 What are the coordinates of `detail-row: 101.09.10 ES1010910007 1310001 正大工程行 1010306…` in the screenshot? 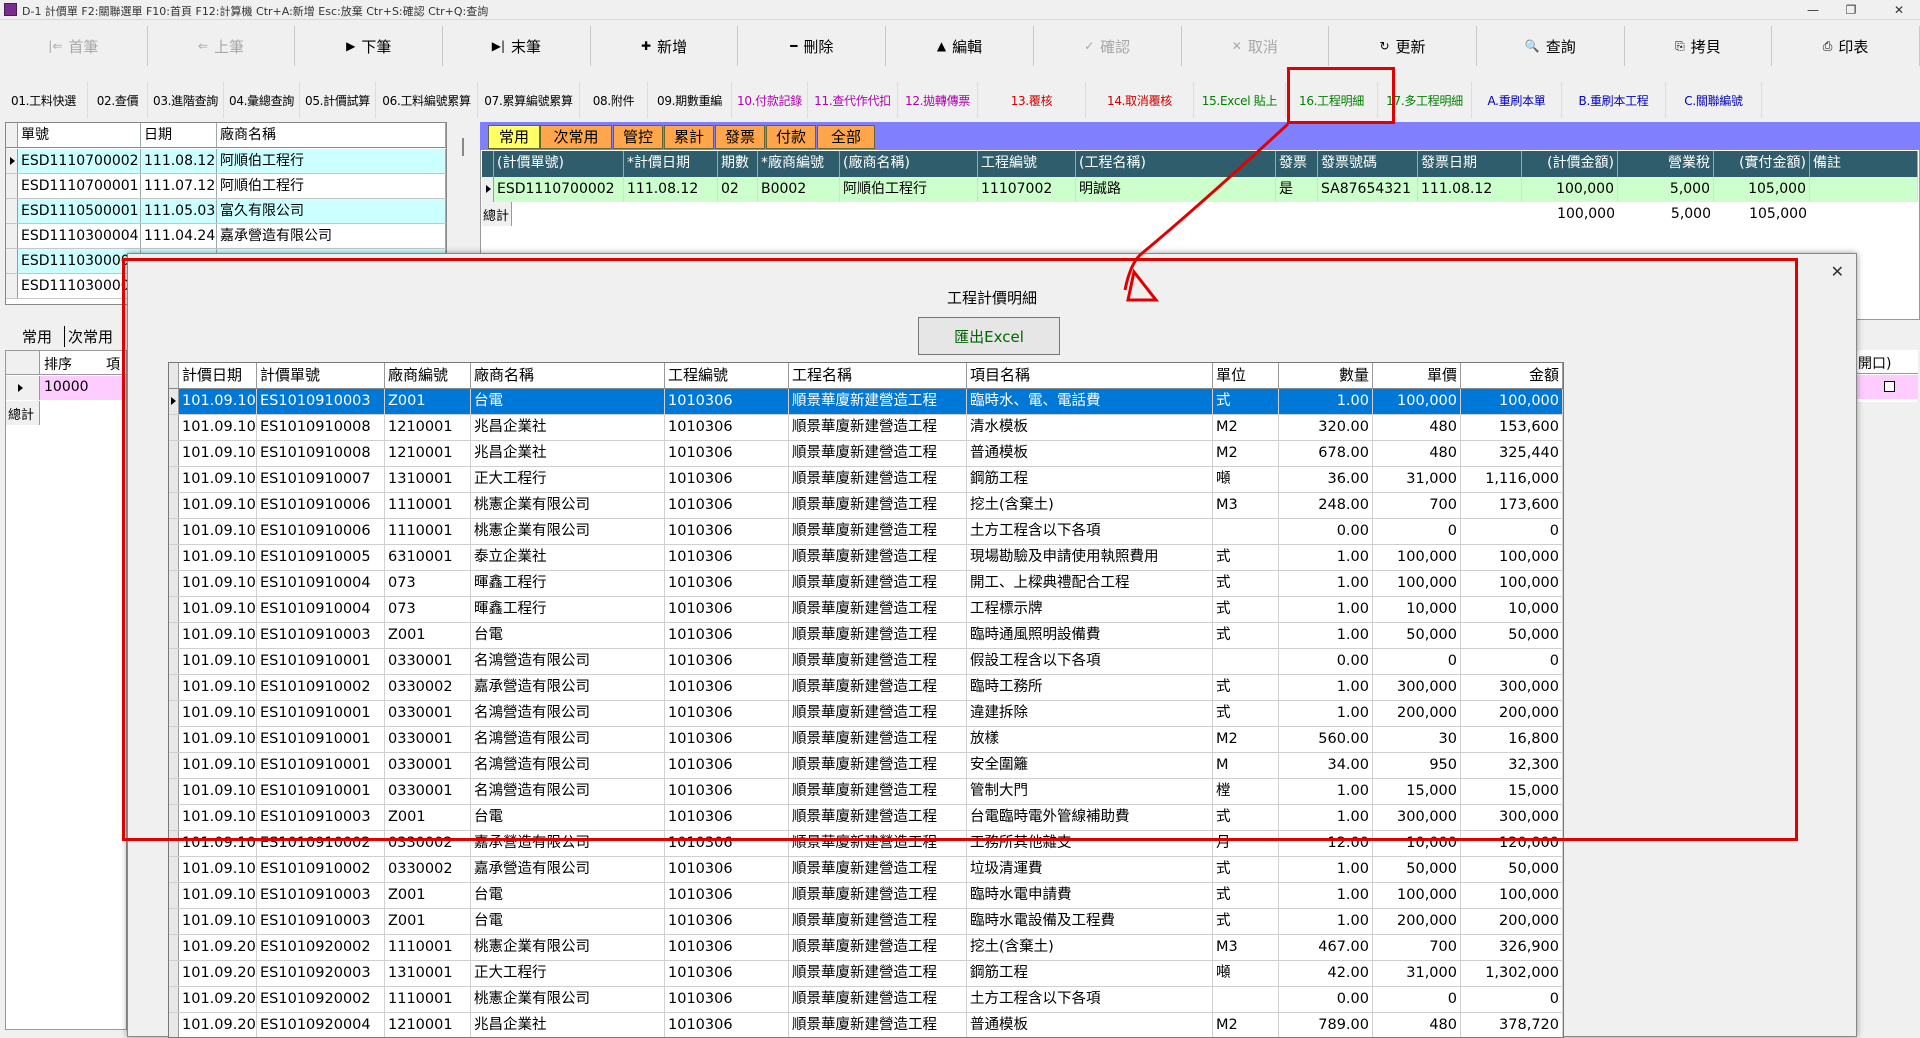 It's located at (866, 480).